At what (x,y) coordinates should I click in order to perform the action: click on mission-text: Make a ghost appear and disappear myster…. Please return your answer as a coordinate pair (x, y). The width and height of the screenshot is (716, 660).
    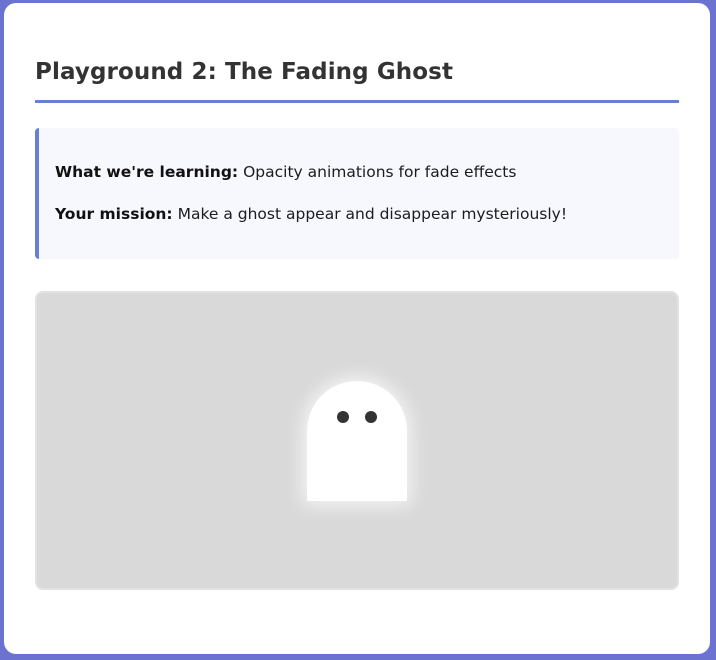
    Looking at the image, I should click on (372, 214).